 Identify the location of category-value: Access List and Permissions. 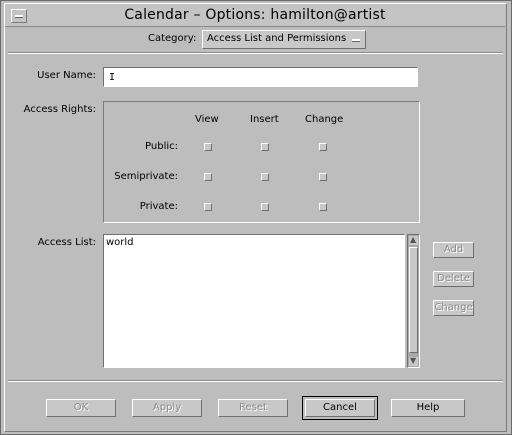
(277, 38).